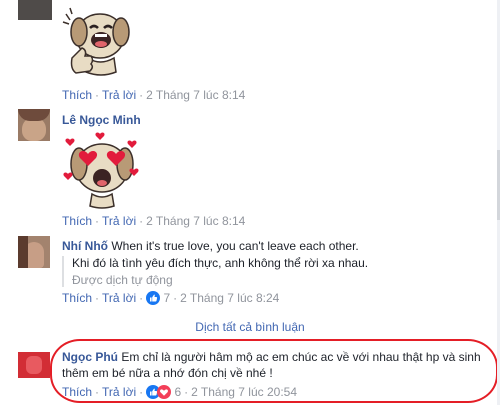  What do you see at coordinates (166, 298) in the screenshot?
I see `reaction-count: 7` at bounding box center [166, 298].